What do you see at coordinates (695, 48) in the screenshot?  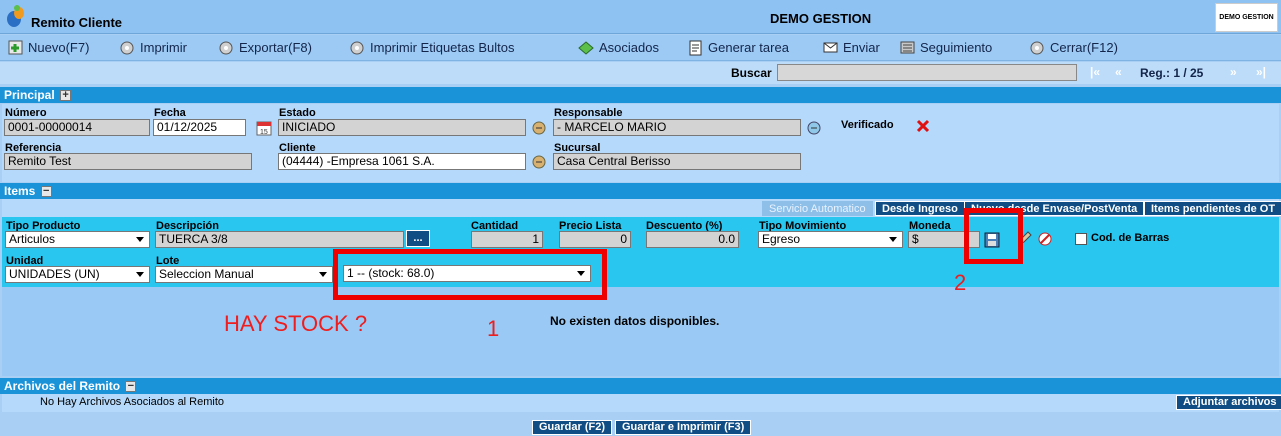 I see `task-icon` at bounding box center [695, 48].